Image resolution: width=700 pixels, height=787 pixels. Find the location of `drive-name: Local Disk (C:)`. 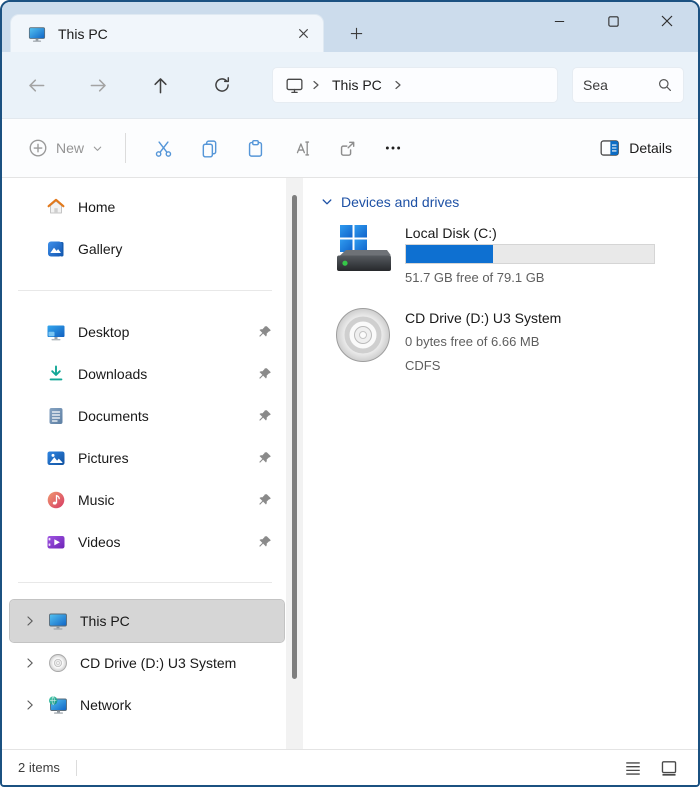

drive-name: Local Disk (C:) is located at coordinates (451, 233).